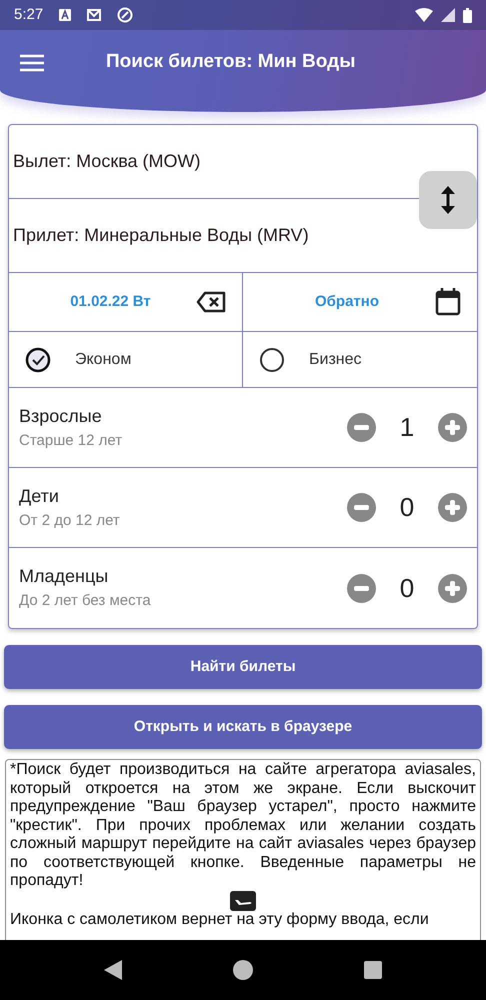  What do you see at coordinates (65, 15) in the screenshot?
I see `notification-icon` at bounding box center [65, 15].